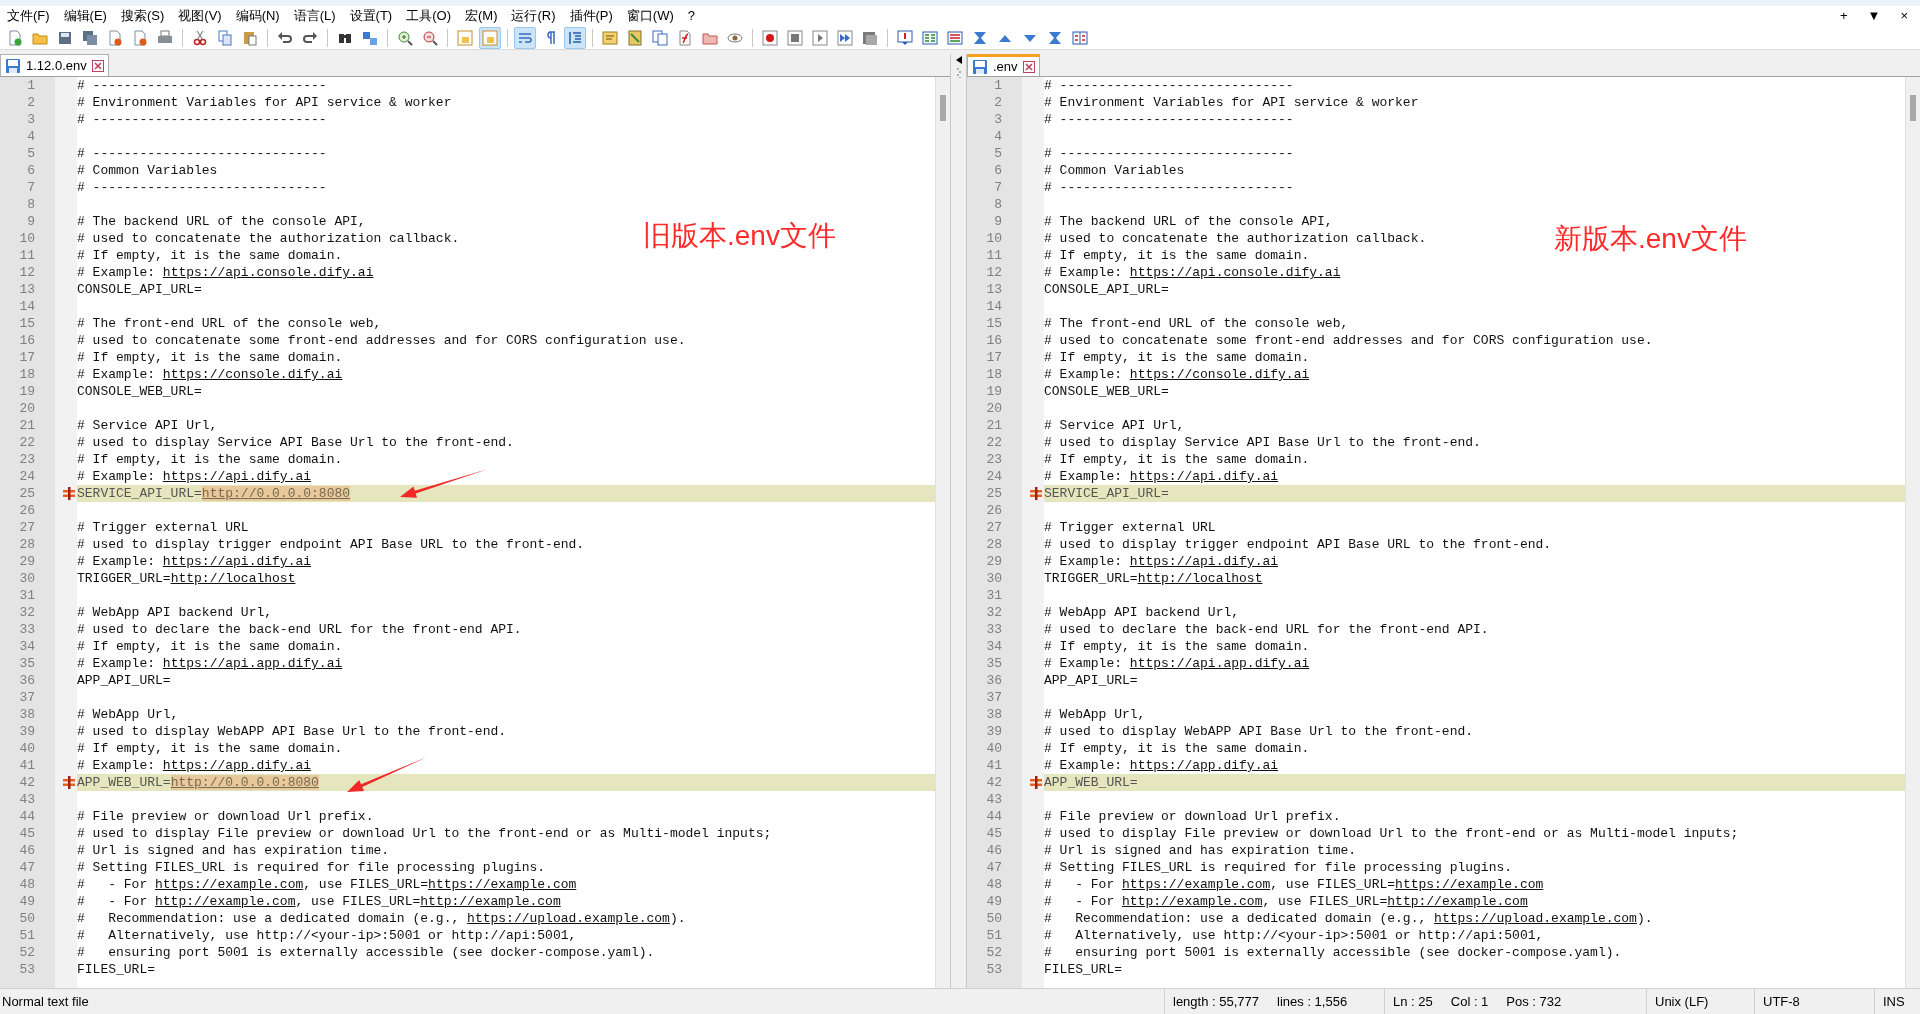  I want to click on menu-item: 编码(N), so click(257, 16).